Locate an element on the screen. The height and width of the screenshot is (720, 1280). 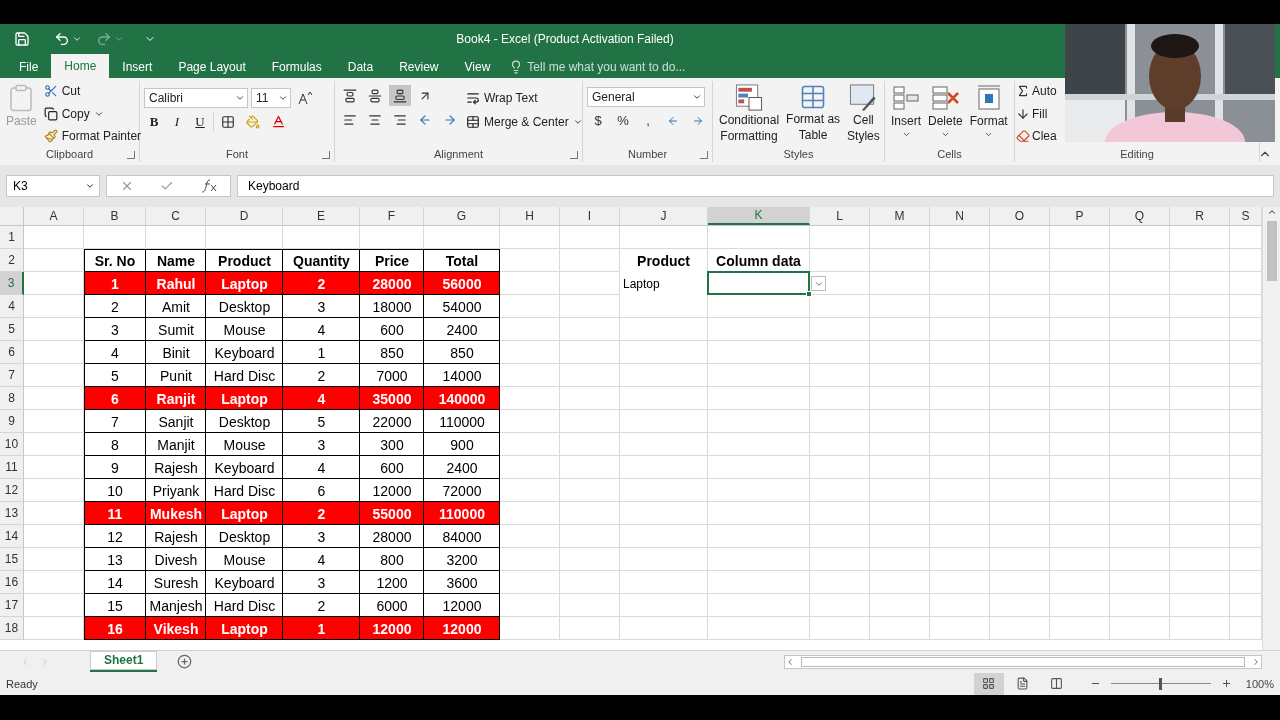
row-number: 15 is located at coordinates (12, 559).